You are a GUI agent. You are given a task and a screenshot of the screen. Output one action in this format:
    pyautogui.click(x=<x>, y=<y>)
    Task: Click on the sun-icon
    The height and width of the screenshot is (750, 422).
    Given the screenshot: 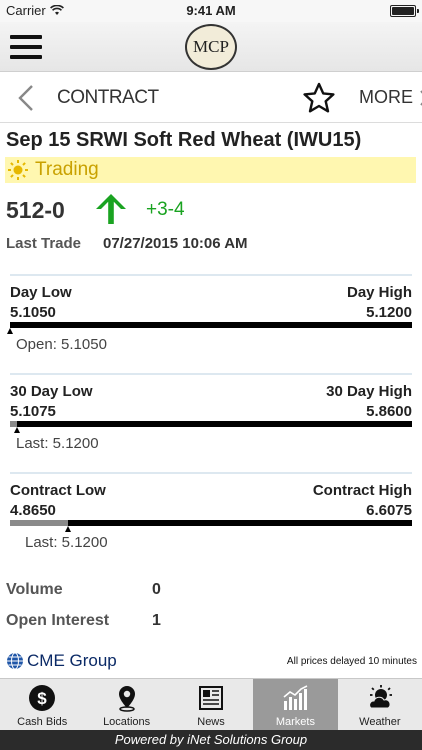 What is the action you would take?
    pyautogui.click(x=18, y=170)
    